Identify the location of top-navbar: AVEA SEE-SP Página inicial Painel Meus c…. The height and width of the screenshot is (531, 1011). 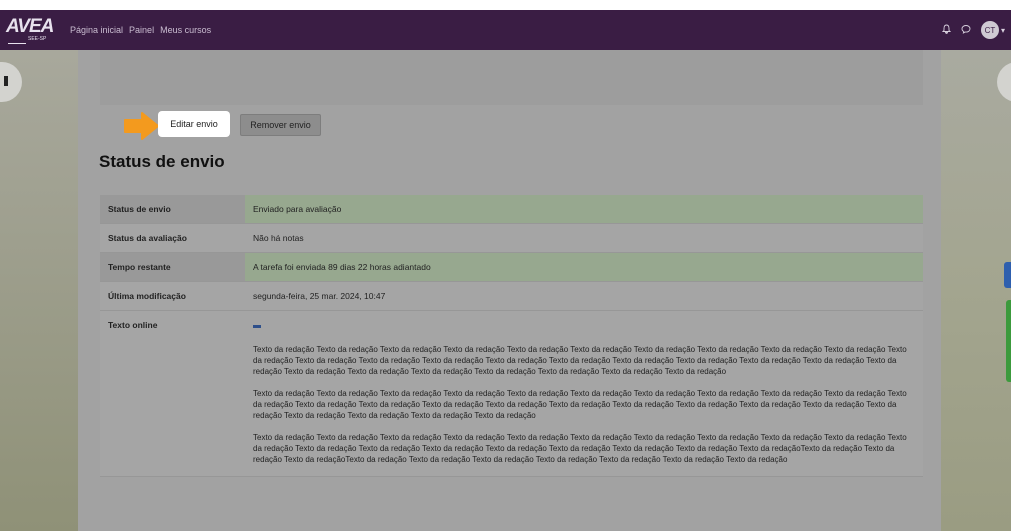
(505, 30).